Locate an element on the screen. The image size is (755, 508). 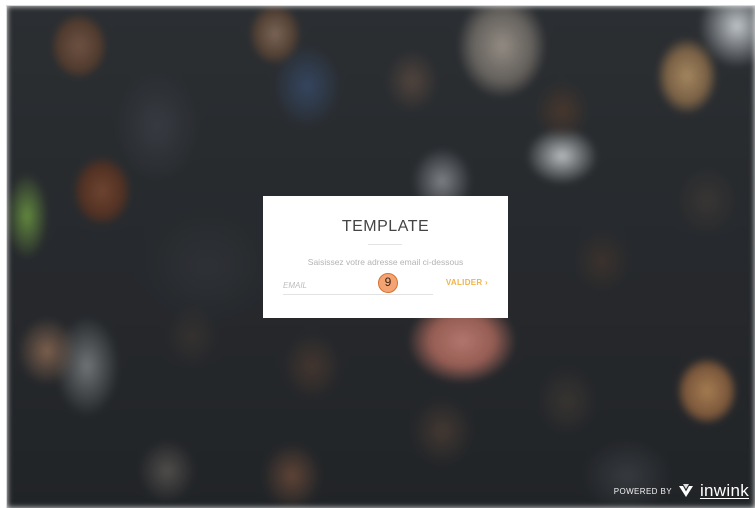
powered-by-label: POWERED BY is located at coordinates (642, 491).